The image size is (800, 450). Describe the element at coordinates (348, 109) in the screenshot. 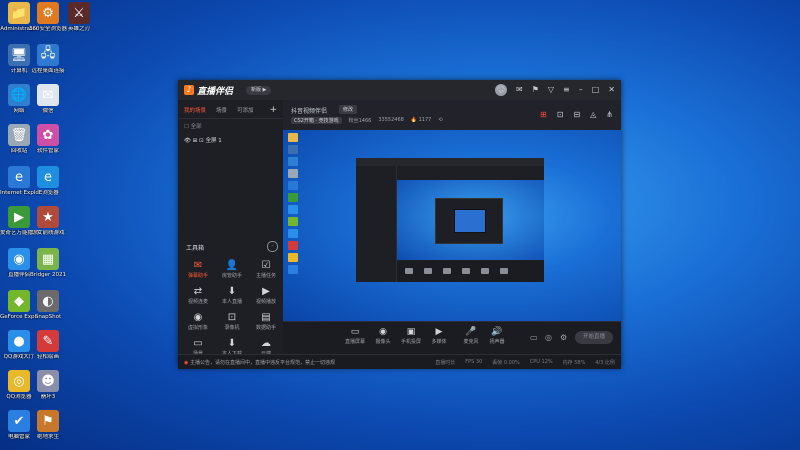

I see `edit-room-button: 修改` at that location.